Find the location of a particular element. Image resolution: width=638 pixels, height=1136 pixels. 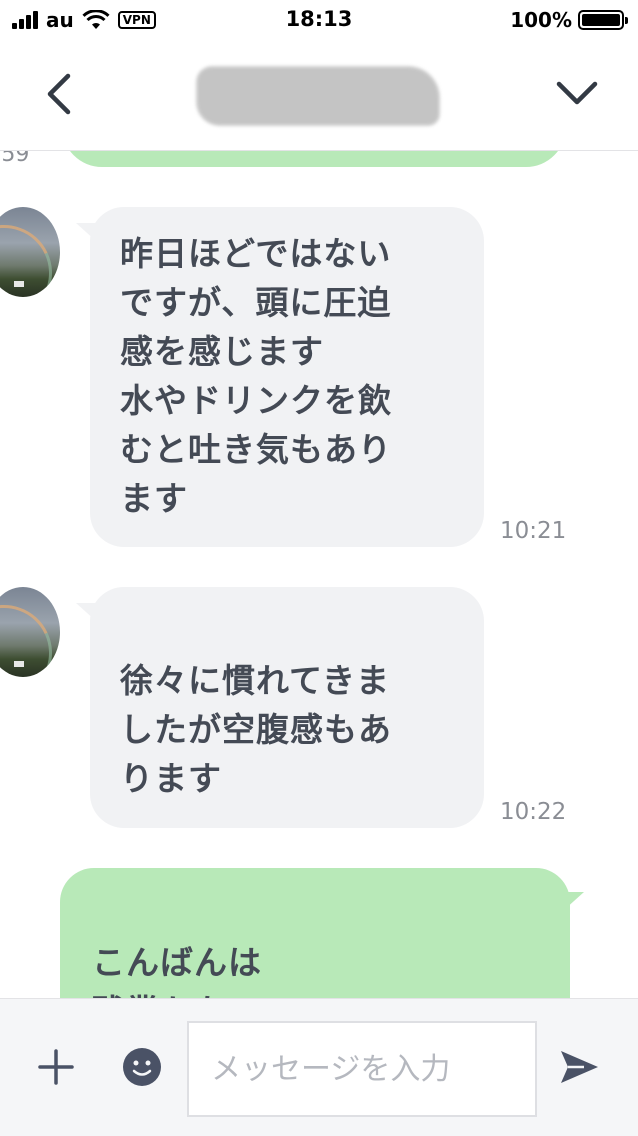

emoji-icon is located at coordinates (142, 1067).